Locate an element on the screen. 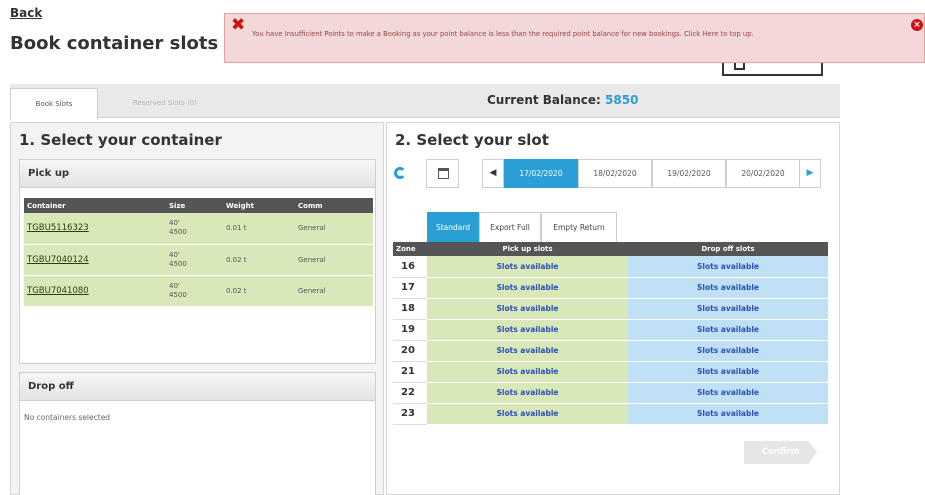 The height and width of the screenshot is (495, 925). table-row: 17 Slots available Slots available is located at coordinates (610, 288).